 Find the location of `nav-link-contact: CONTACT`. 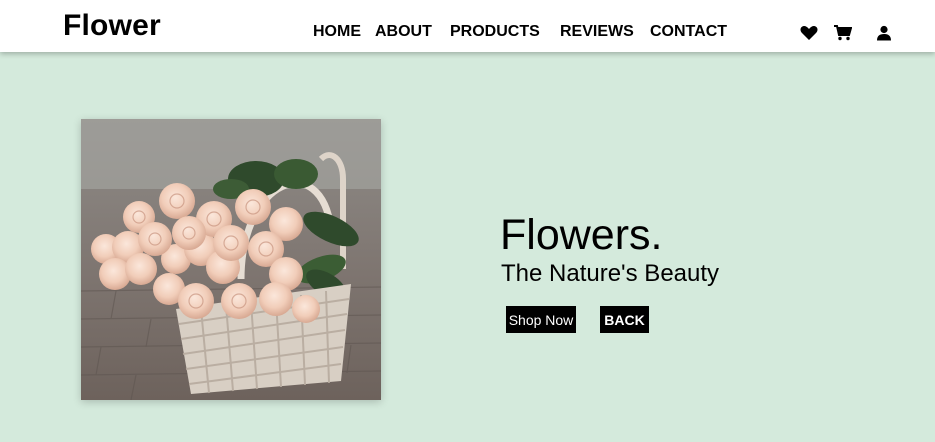

nav-link-contact: CONTACT is located at coordinates (688, 32).